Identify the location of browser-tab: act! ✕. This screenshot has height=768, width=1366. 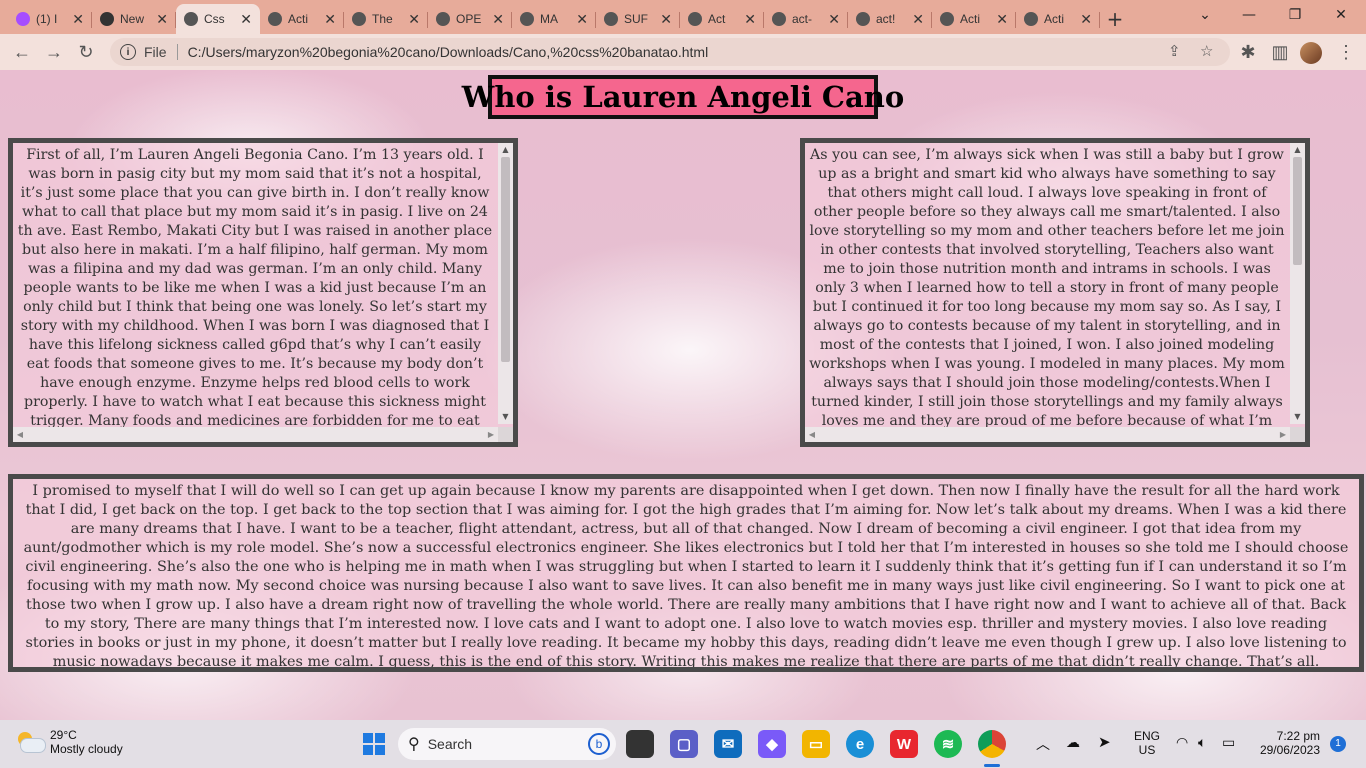
(890, 19).